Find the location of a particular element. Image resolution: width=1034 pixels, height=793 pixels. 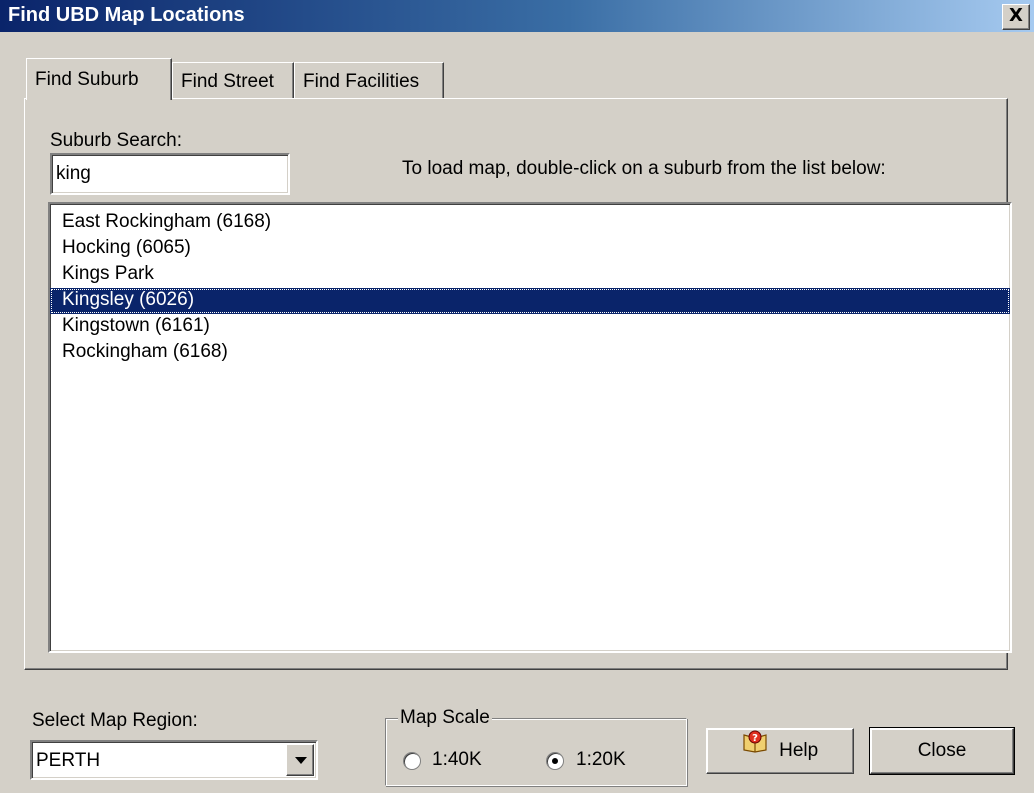

tab-find-street: Find Street is located at coordinates (233, 80).